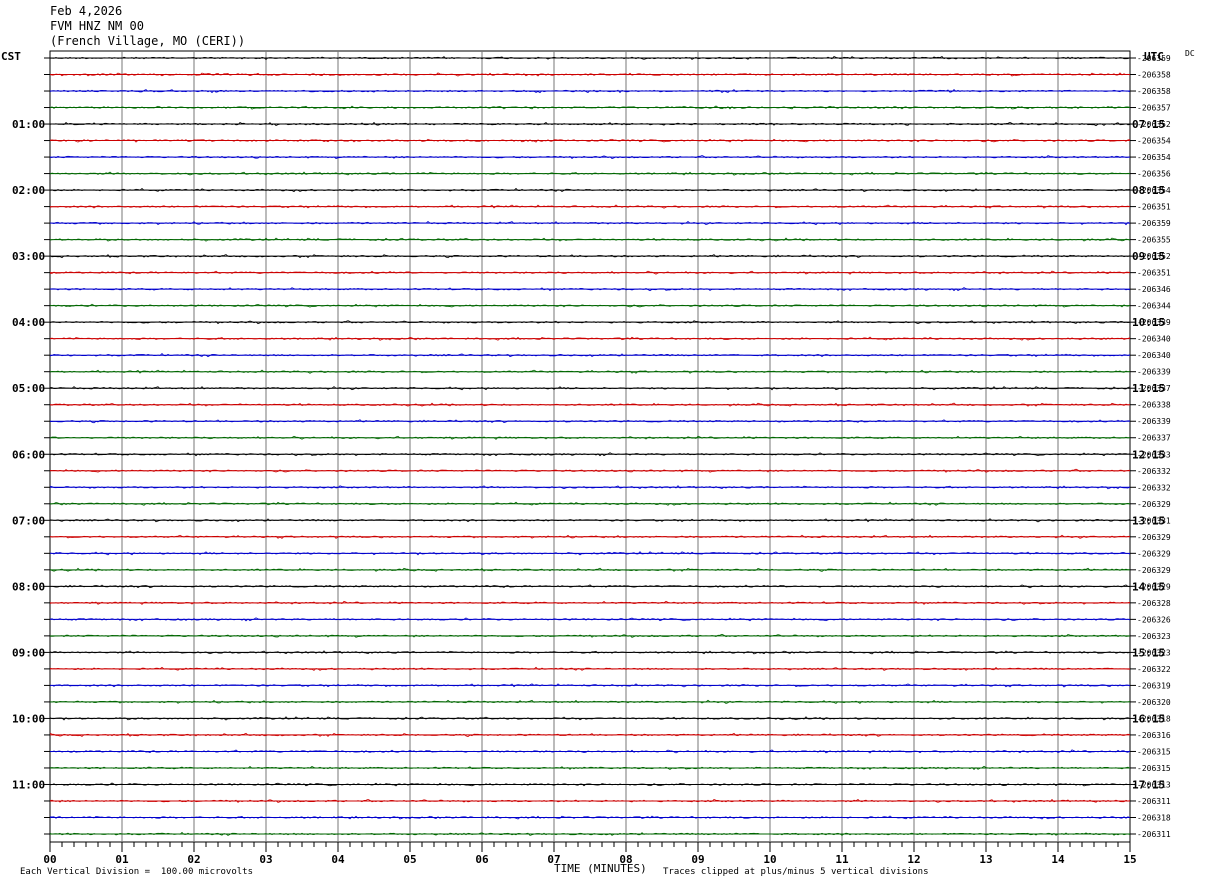  I want to click on x-tick-label: 06, so click(482, 859).